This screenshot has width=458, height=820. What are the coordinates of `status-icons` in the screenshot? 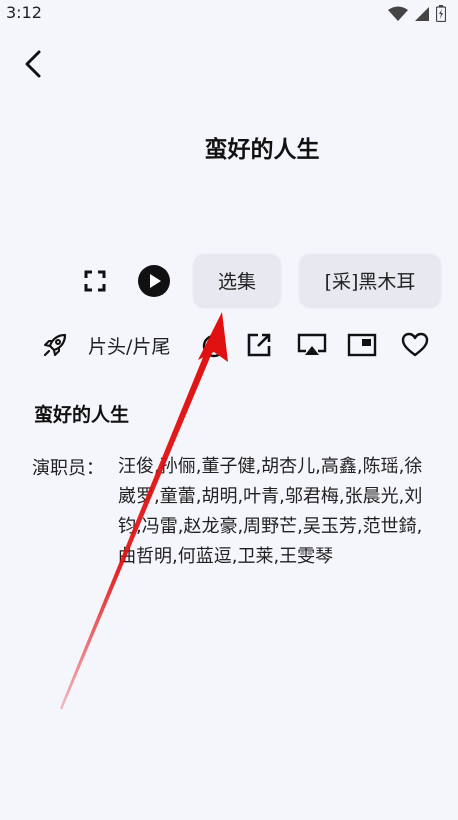 It's located at (417, 13).